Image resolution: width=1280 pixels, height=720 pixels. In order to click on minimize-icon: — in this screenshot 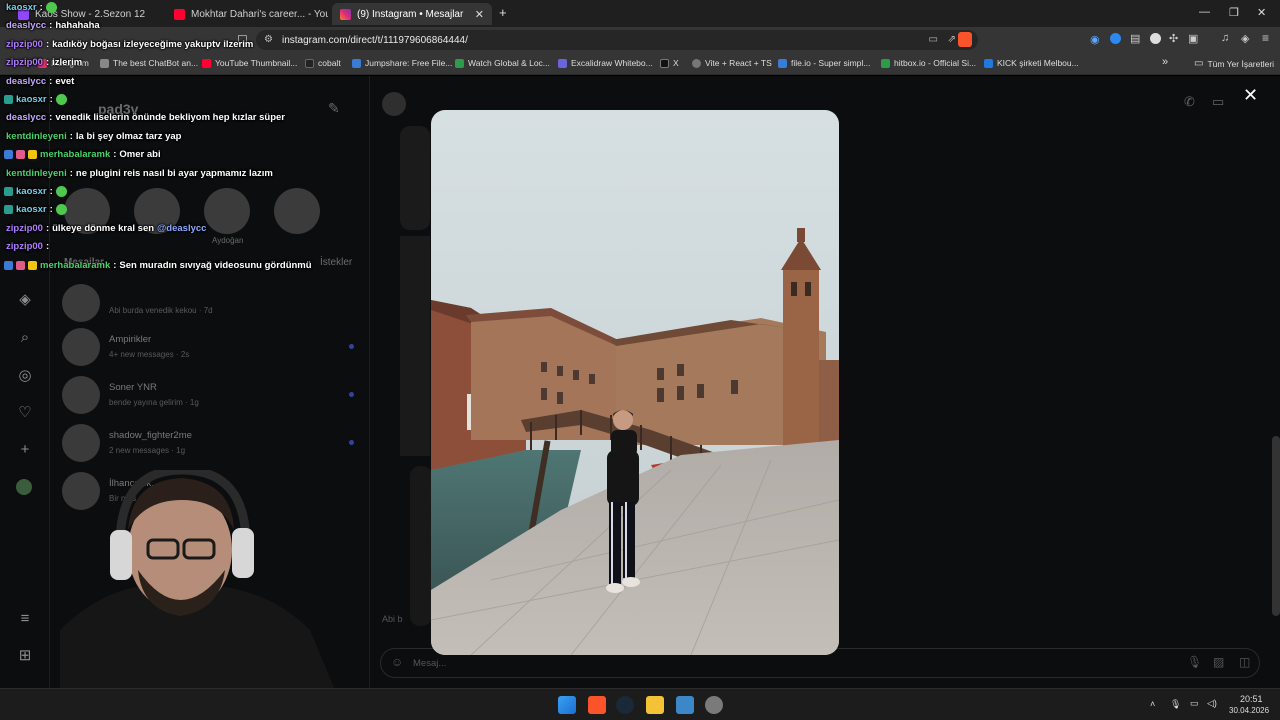, I will do `click(1204, 12)`.